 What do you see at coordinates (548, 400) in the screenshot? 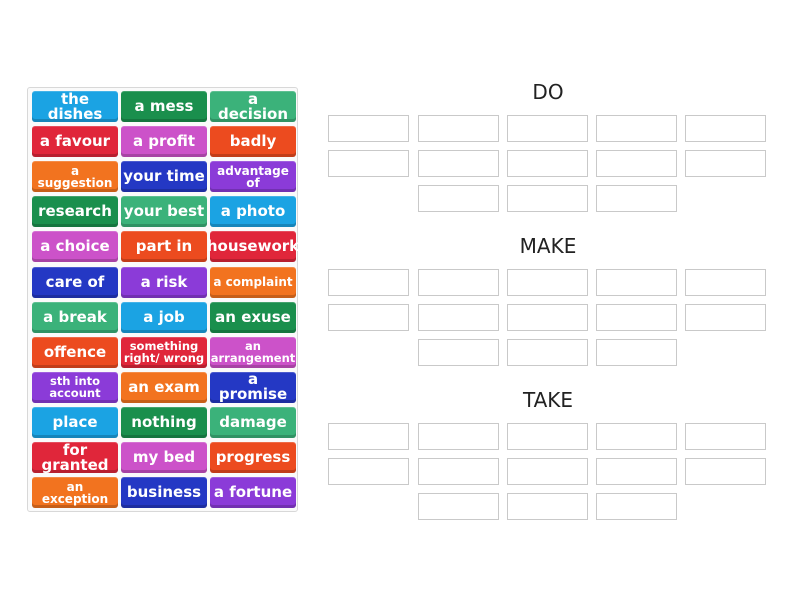
I see `group-title-take: TAKE` at bounding box center [548, 400].